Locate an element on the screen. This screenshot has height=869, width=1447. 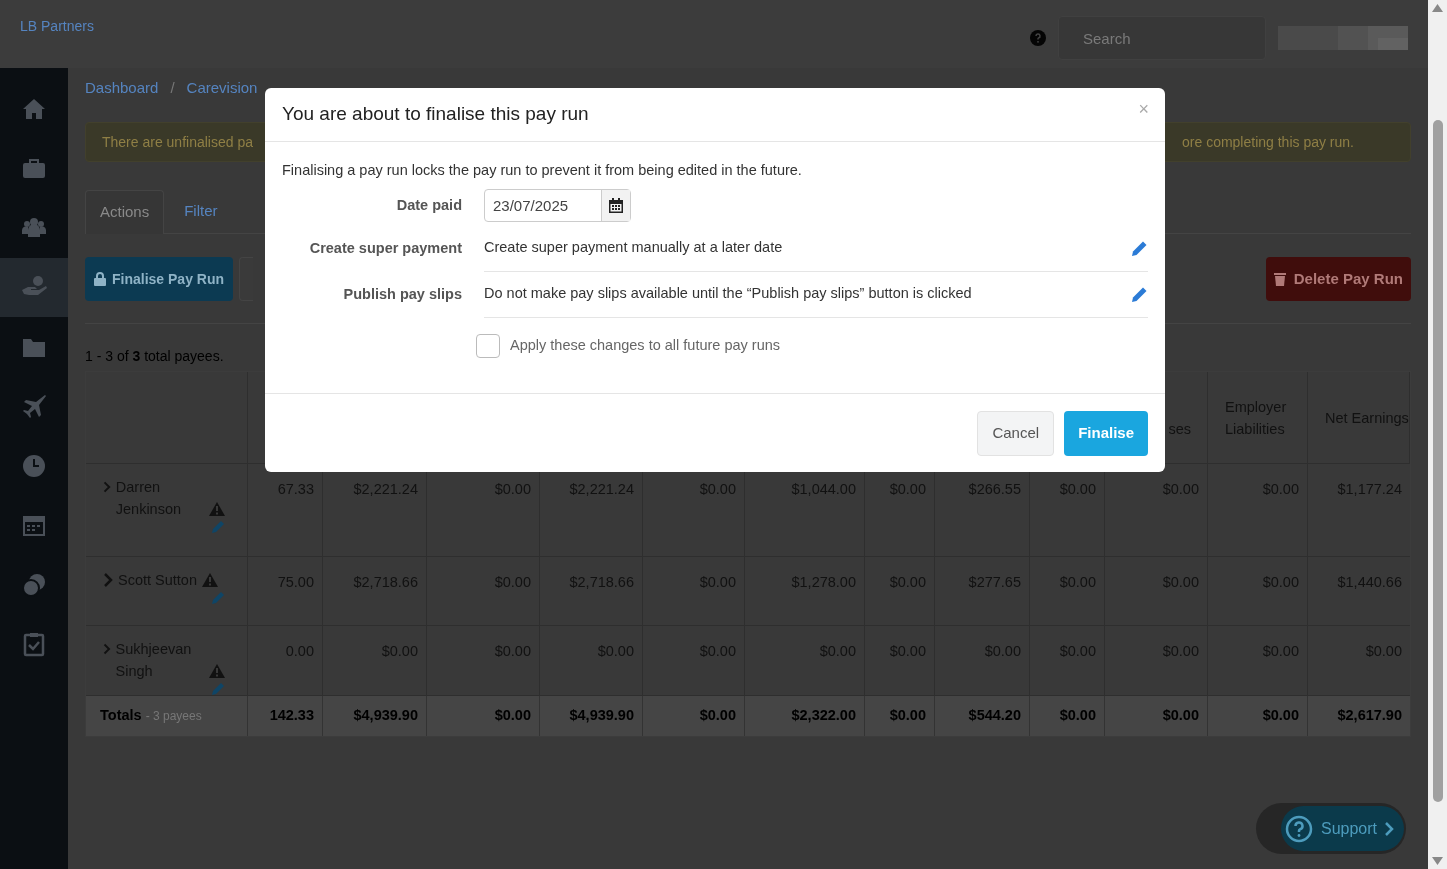
field-label: Date paid is located at coordinates (428, 205).